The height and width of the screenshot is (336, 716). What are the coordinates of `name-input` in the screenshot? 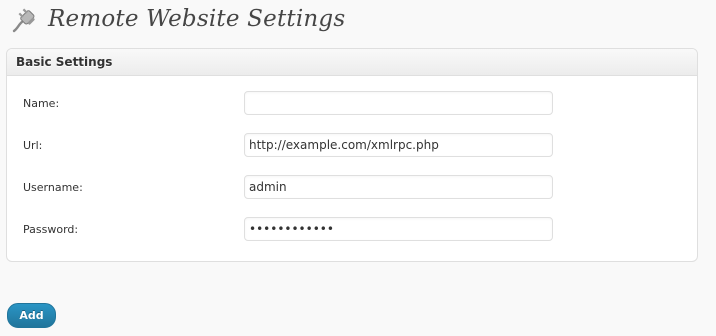 It's located at (398, 103).